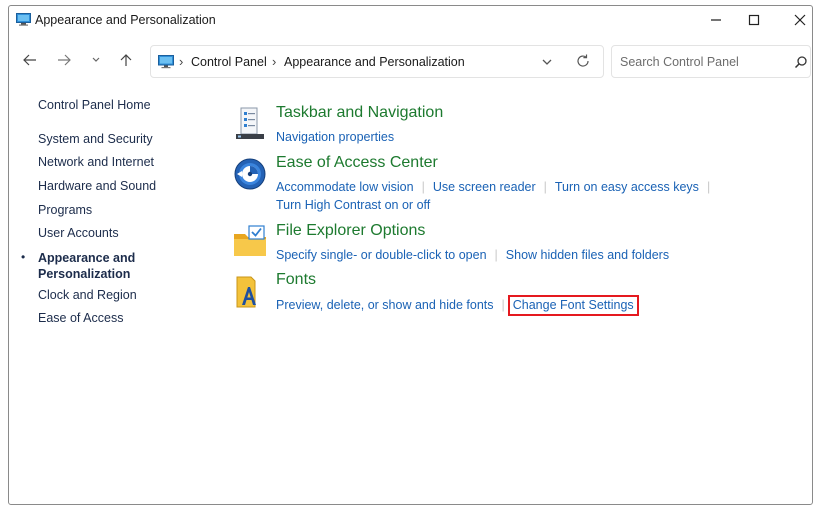 This screenshot has height=506, width=815. Describe the element at coordinates (587, 255) in the screenshot. I see `show-hidden-files-link: Show hidden files and folders` at that location.